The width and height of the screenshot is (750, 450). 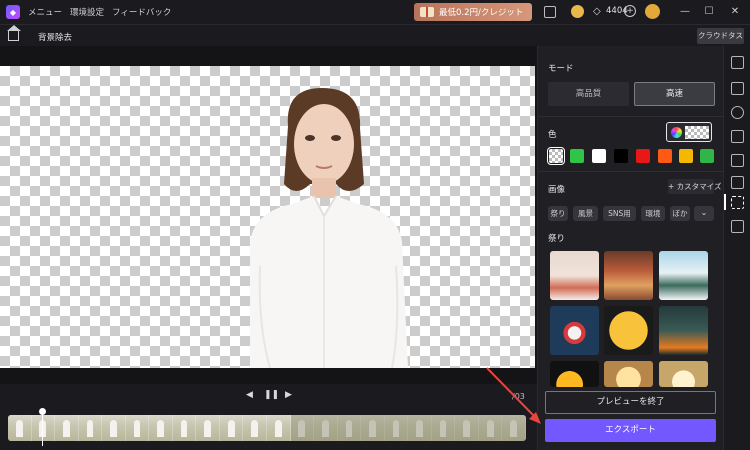 What do you see at coordinates (737, 88) in the screenshot?
I see `enhance-icon` at bounding box center [737, 88].